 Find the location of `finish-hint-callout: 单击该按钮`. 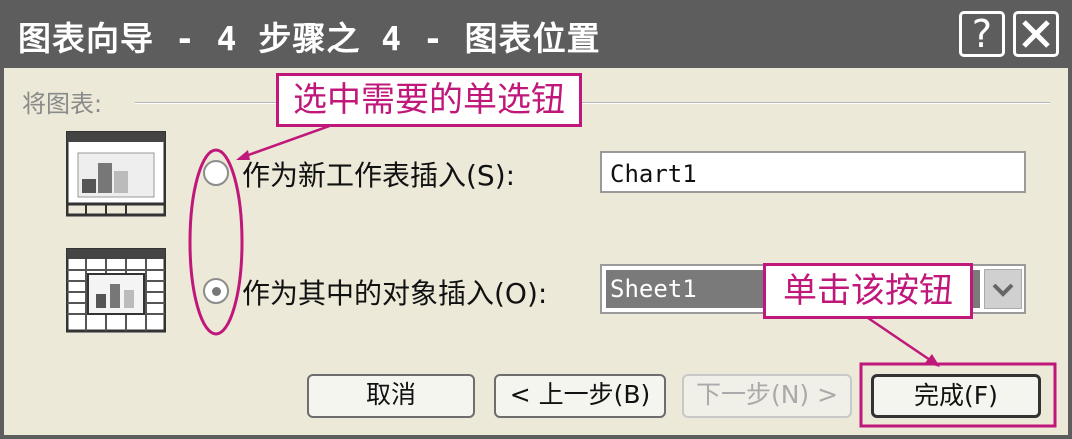

finish-hint-callout: 单击该按钮 is located at coordinates (868, 291).